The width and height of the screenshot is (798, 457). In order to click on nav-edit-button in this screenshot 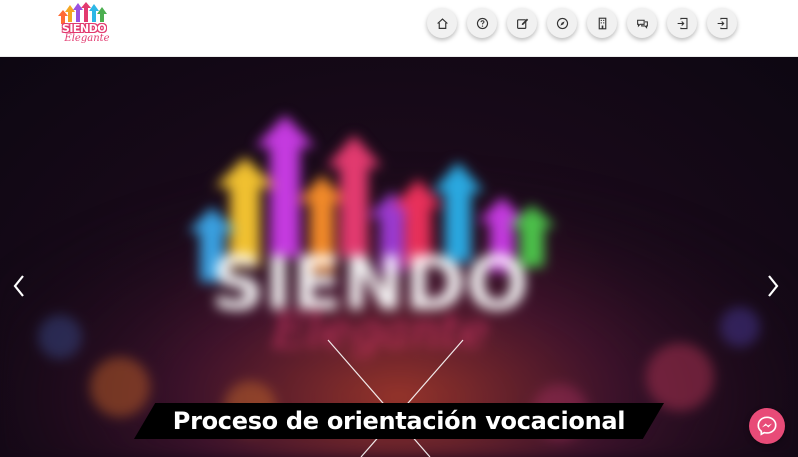, I will do `click(522, 23)`.